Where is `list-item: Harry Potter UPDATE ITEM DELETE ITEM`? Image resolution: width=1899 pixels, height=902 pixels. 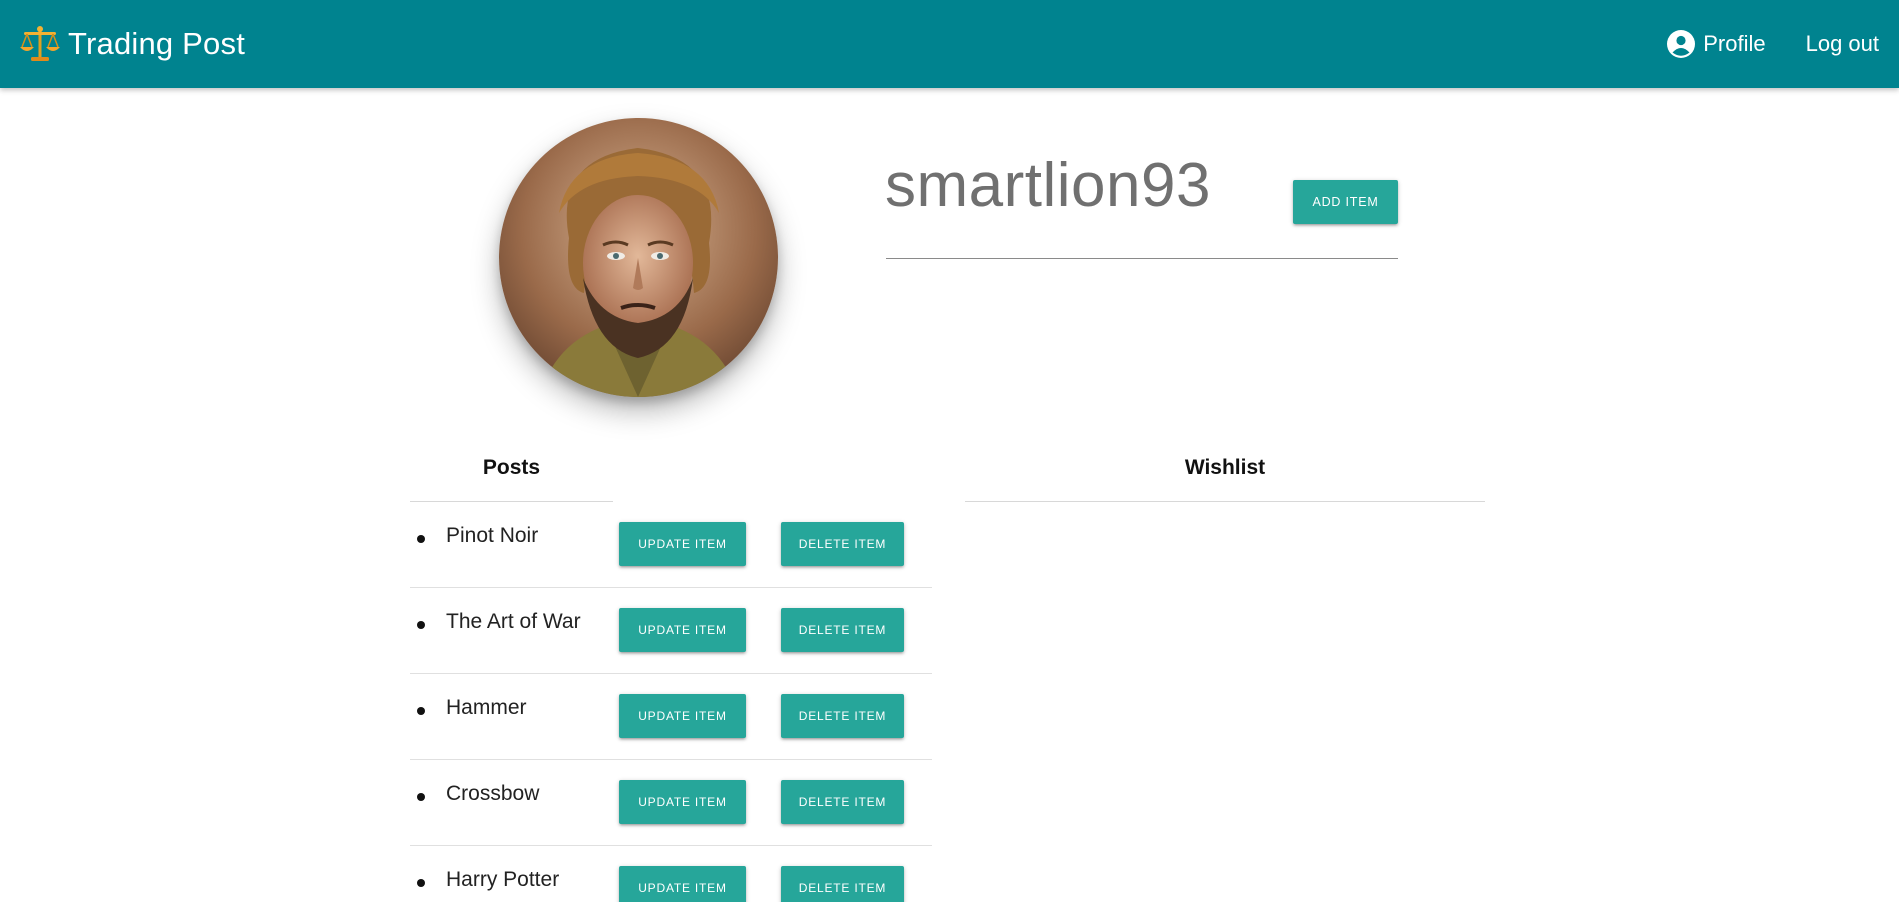
list-item: Harry Potter UPDATE ITEM DELETE ITEM is located at coordinates (671, 874).